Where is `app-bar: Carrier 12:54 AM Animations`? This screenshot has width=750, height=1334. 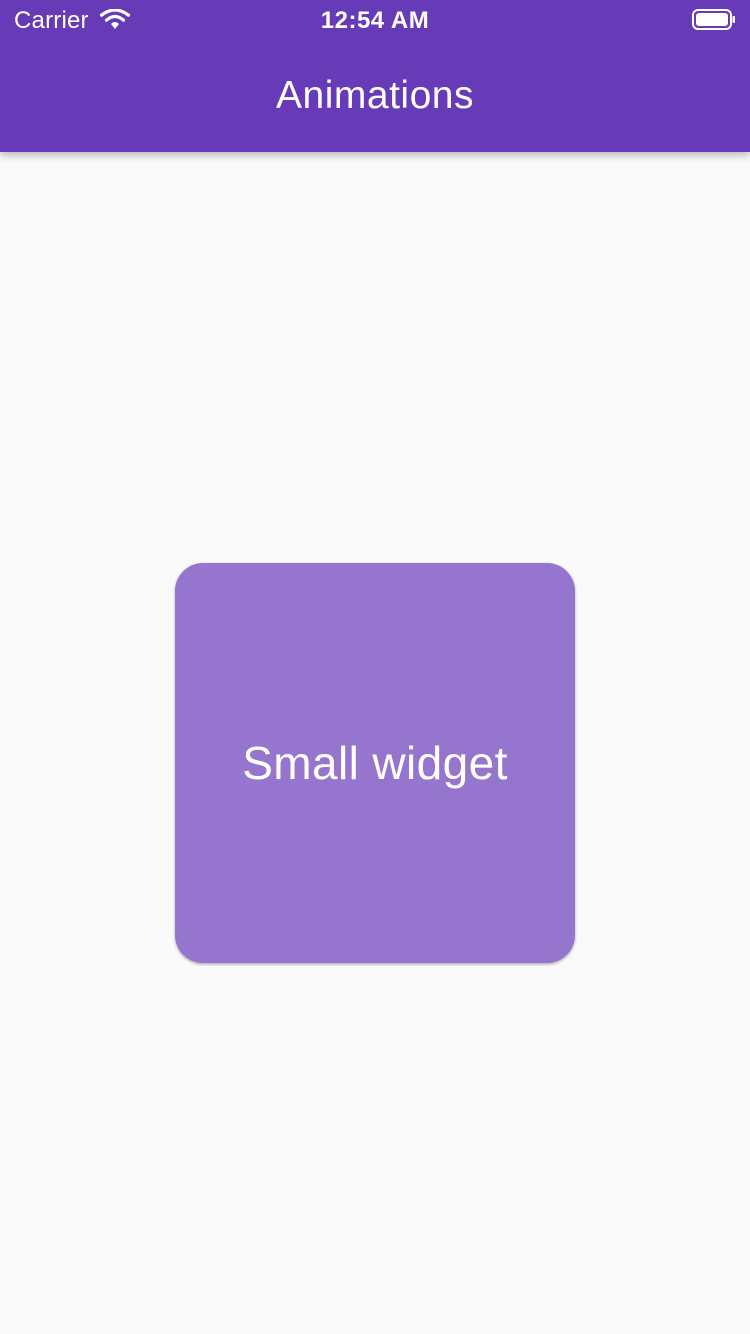
app-bar: Carrier 12:54 AM Animations is located at coordinates (375, 76).